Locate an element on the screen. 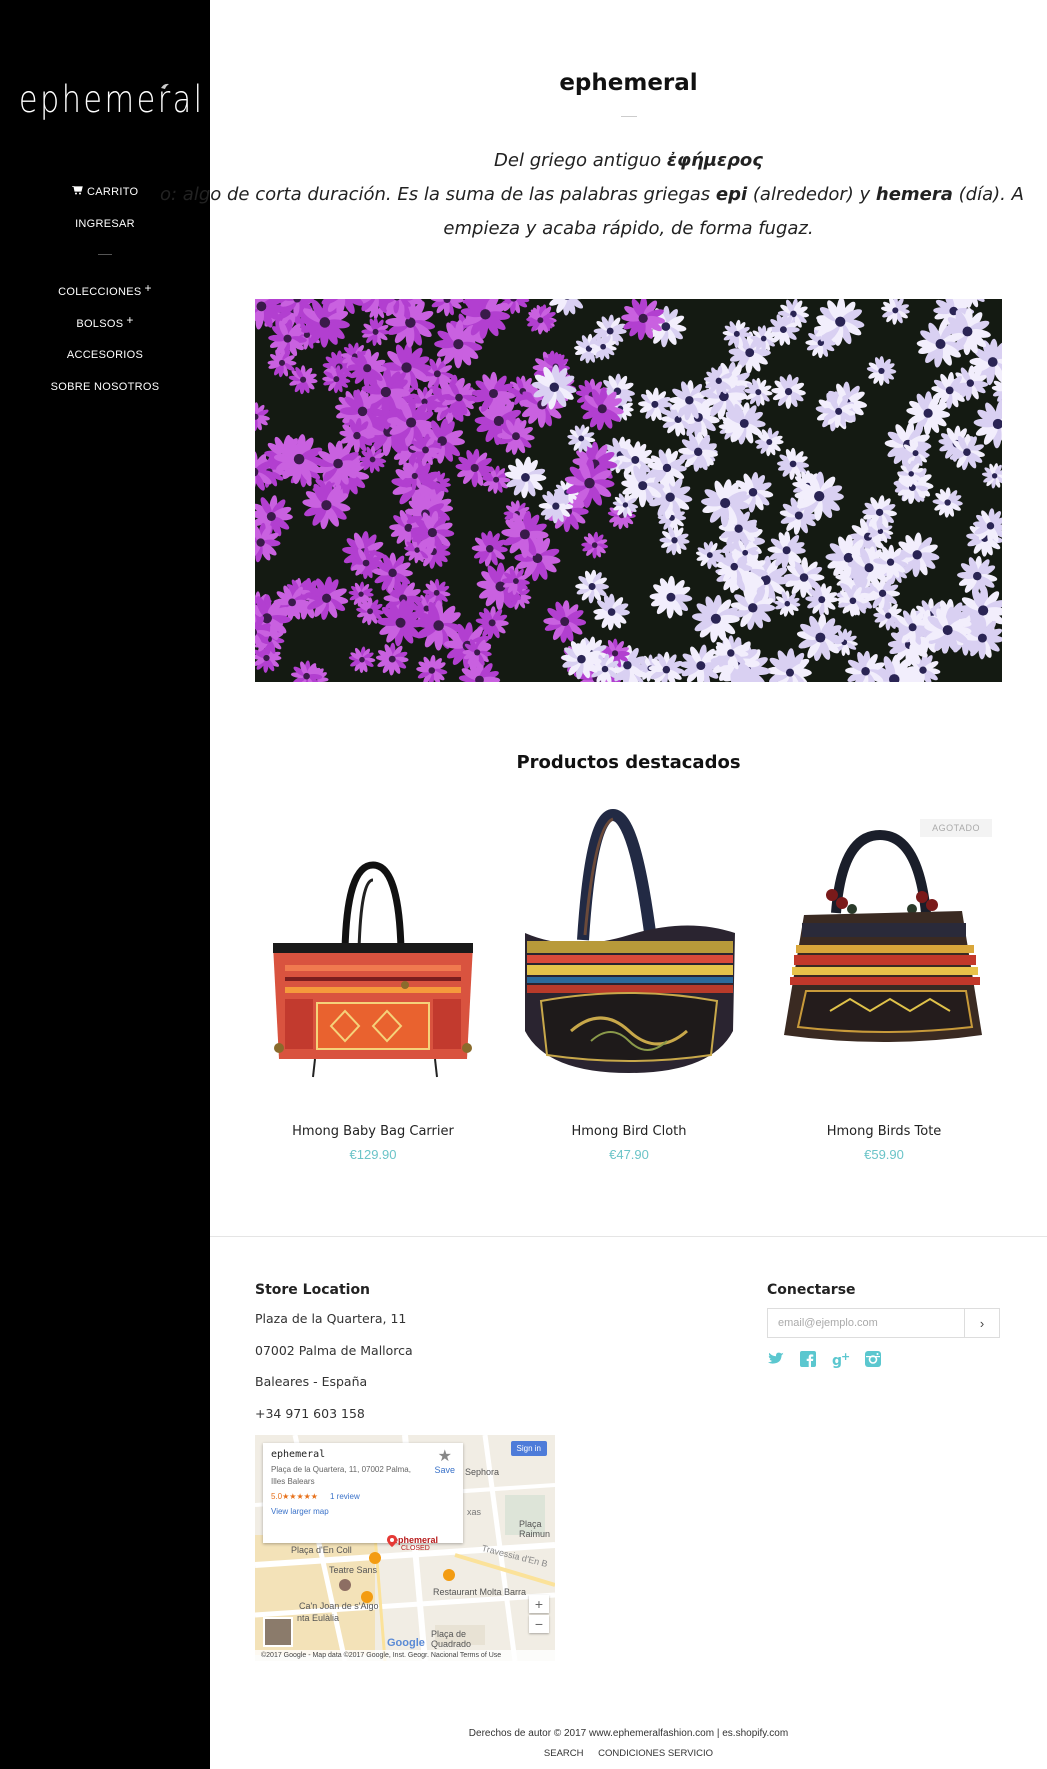  sidebar-item-bolsos: BOLSOS + is located at coordinates (105, 329).